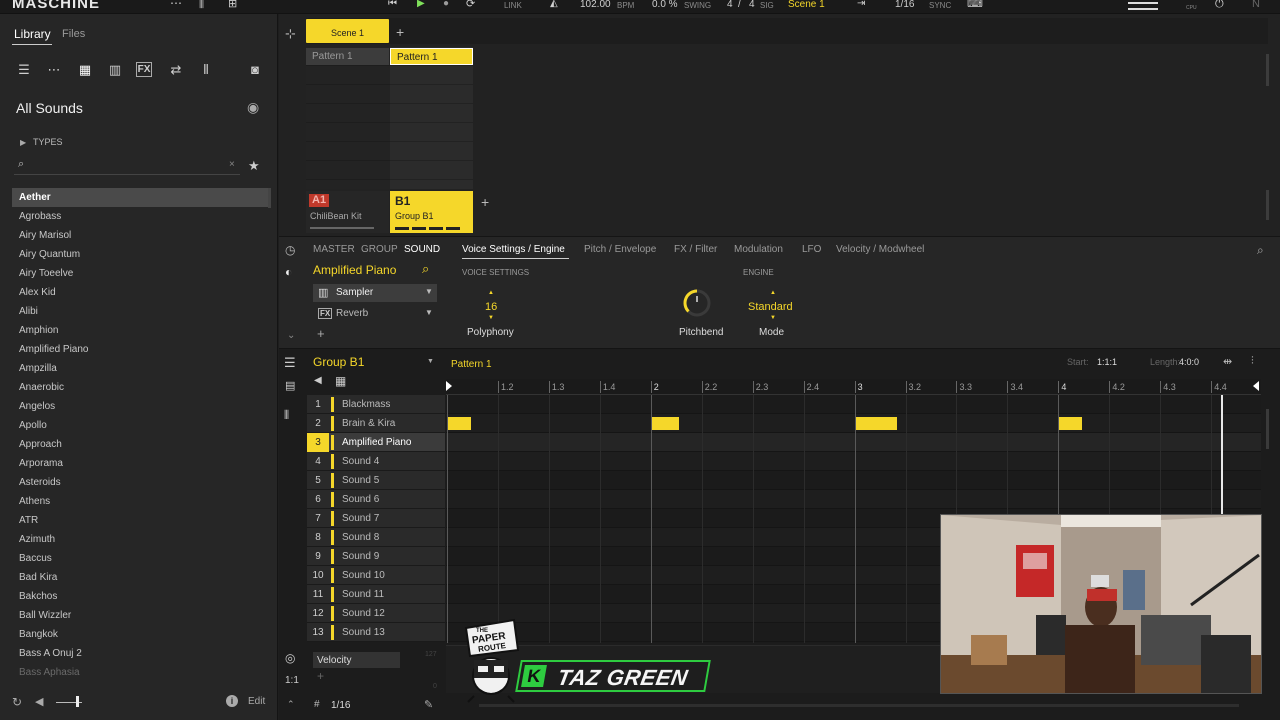  Describe the element at coordinates (422, 249) in the screenshot. I see `tab-sound: SOUND` at that location.